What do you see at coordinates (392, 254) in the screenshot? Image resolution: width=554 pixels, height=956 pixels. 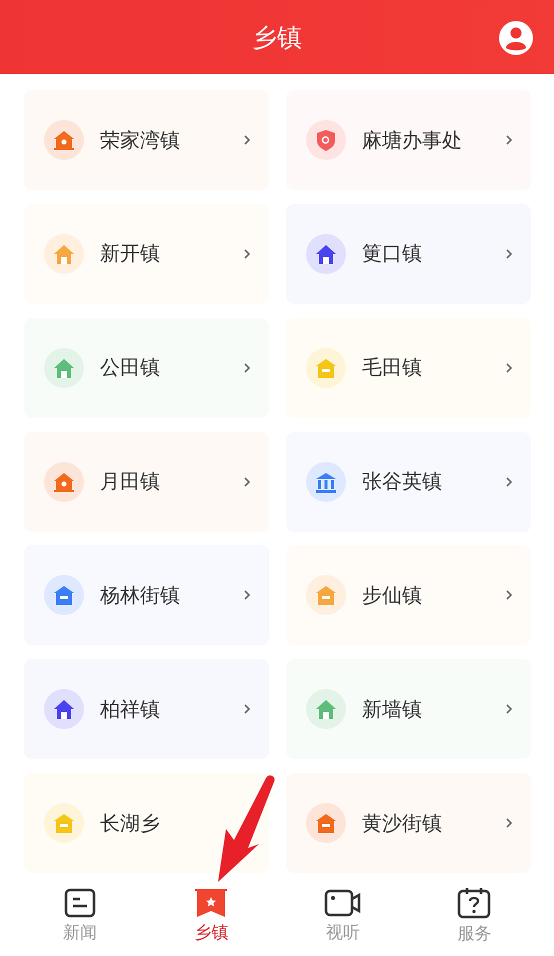 I see `town-name: 筻口镇` at bounding box center [392, 254].